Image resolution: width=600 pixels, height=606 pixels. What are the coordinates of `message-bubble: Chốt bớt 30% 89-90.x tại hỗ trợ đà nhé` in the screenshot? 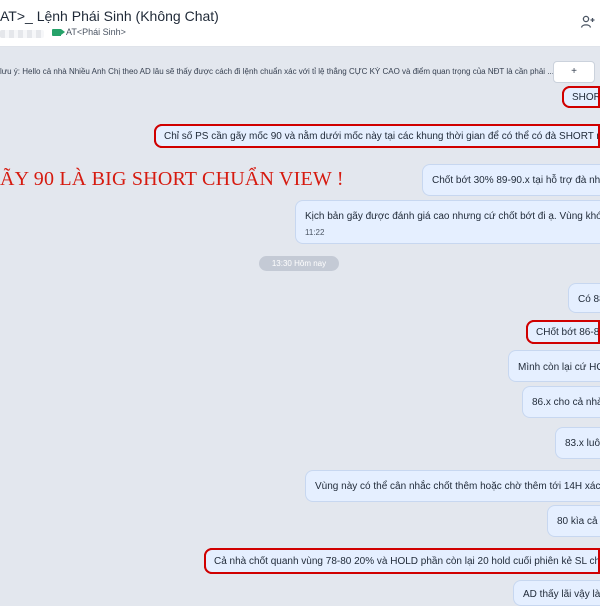 It's located at (511, 180).